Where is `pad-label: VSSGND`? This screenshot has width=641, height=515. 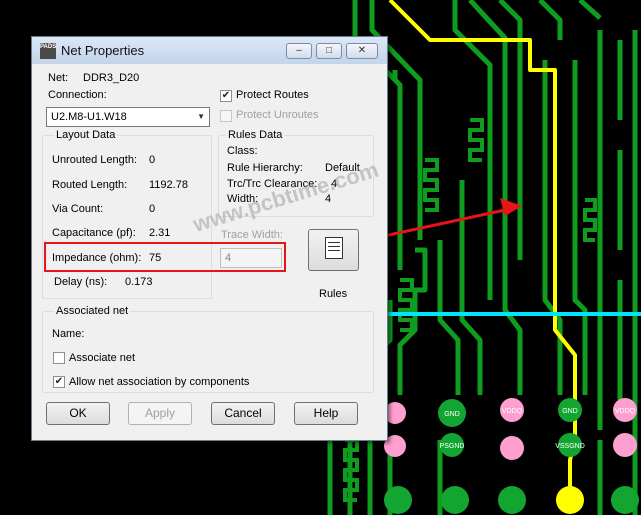 pad-label: VSSGND is located at coordinates (570, 446).